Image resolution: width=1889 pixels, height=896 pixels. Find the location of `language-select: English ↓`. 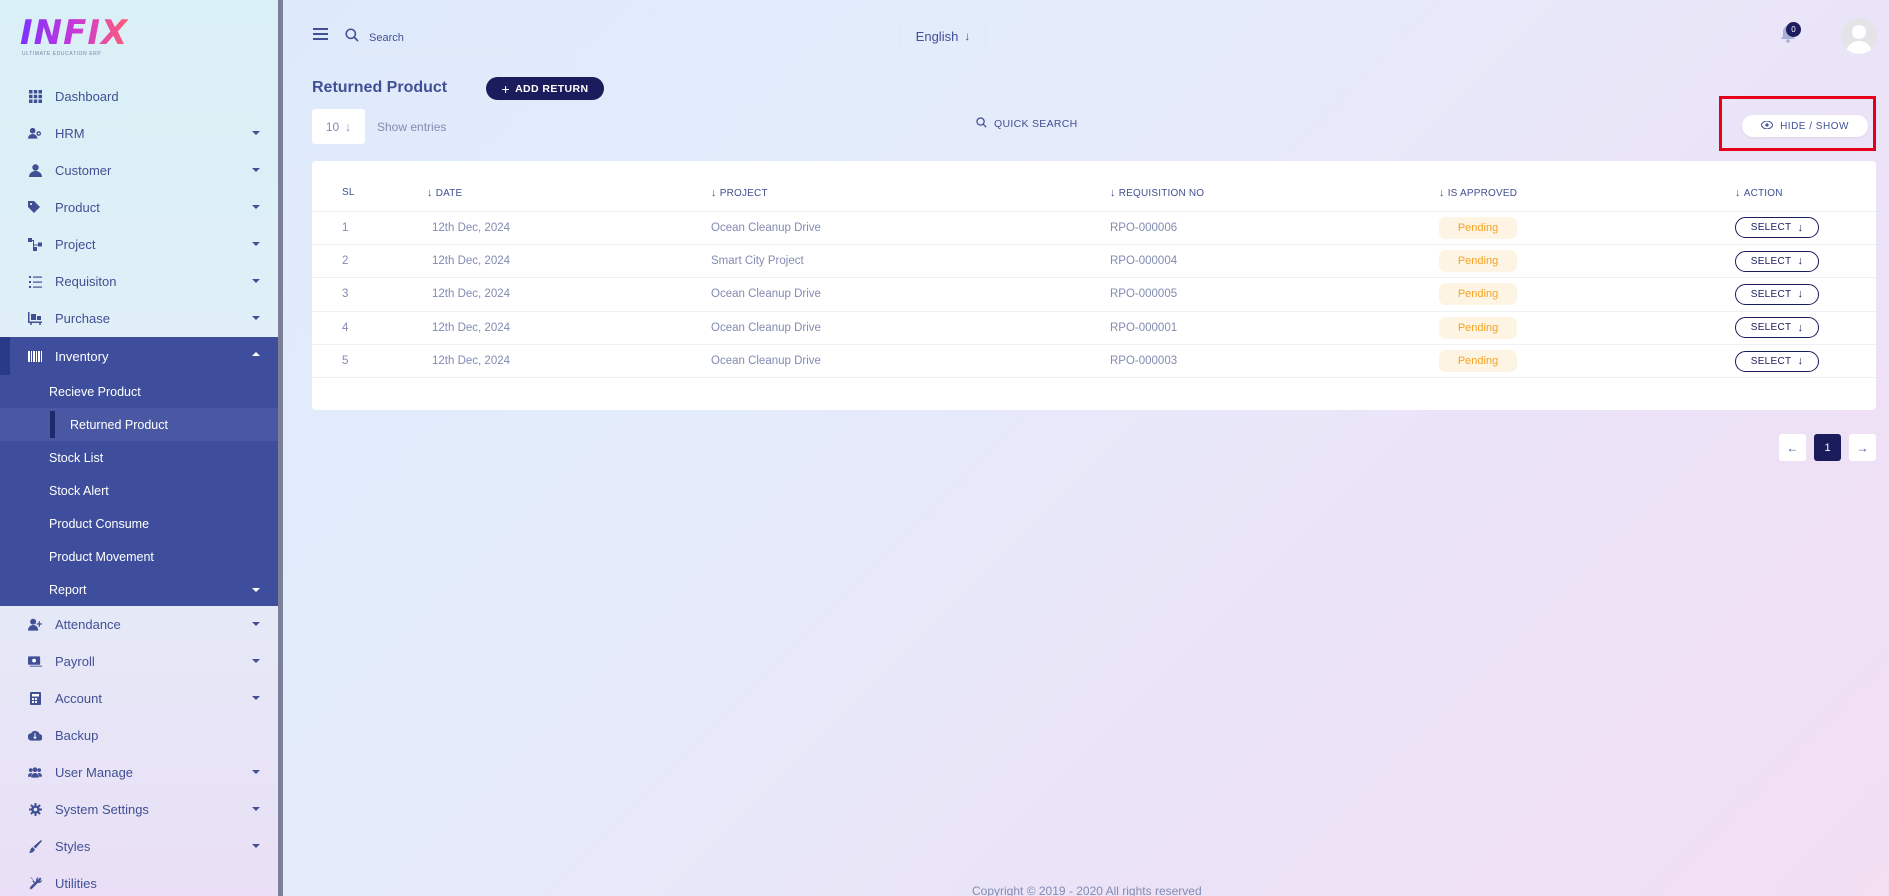

language-select: English ↓ is located at coordinates (943, 36).